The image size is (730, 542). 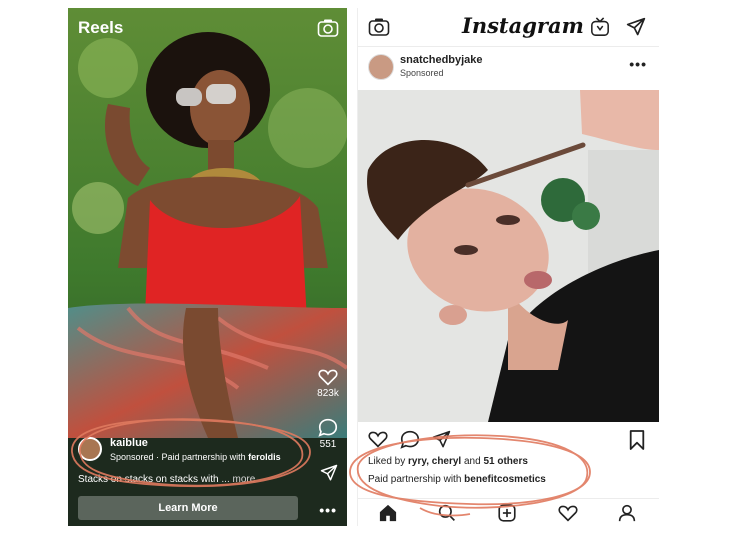 What do you see at coordinates (129, 443) in the screenshot?
I see `author-handle: kaiblue` at bounding box center [129, 443].